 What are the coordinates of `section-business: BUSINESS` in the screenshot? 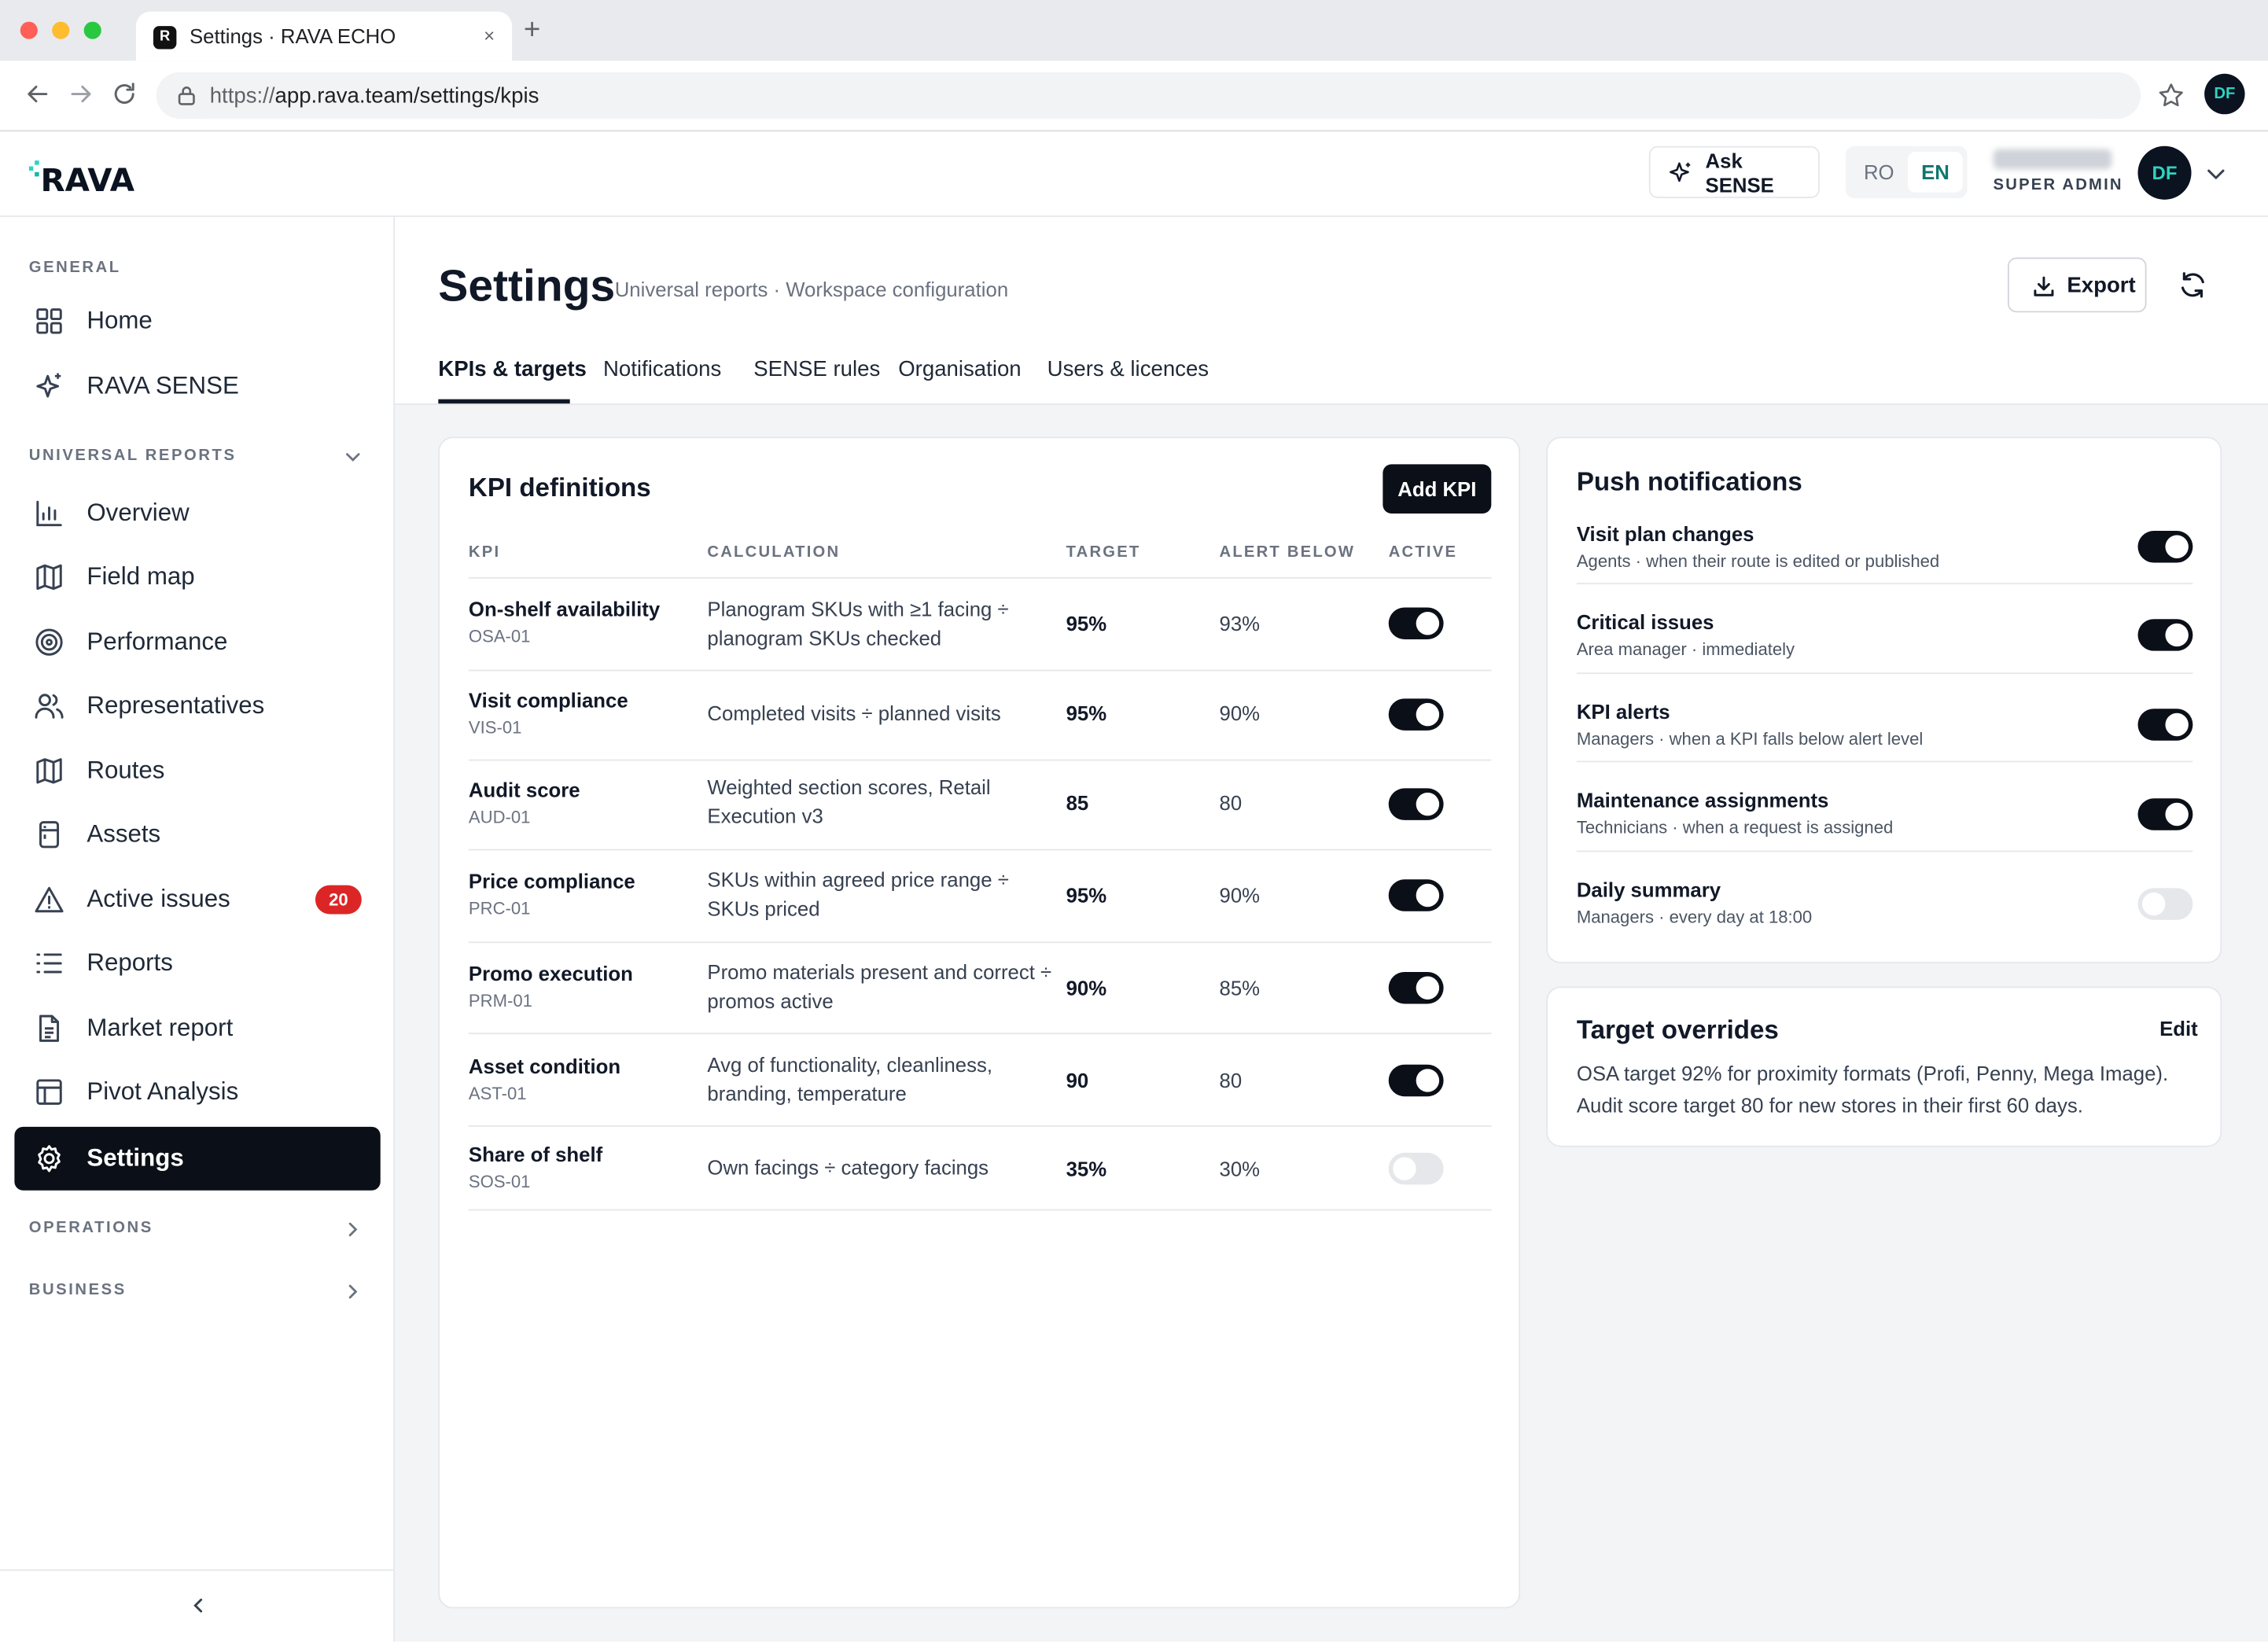 It's located at (78, 1290).